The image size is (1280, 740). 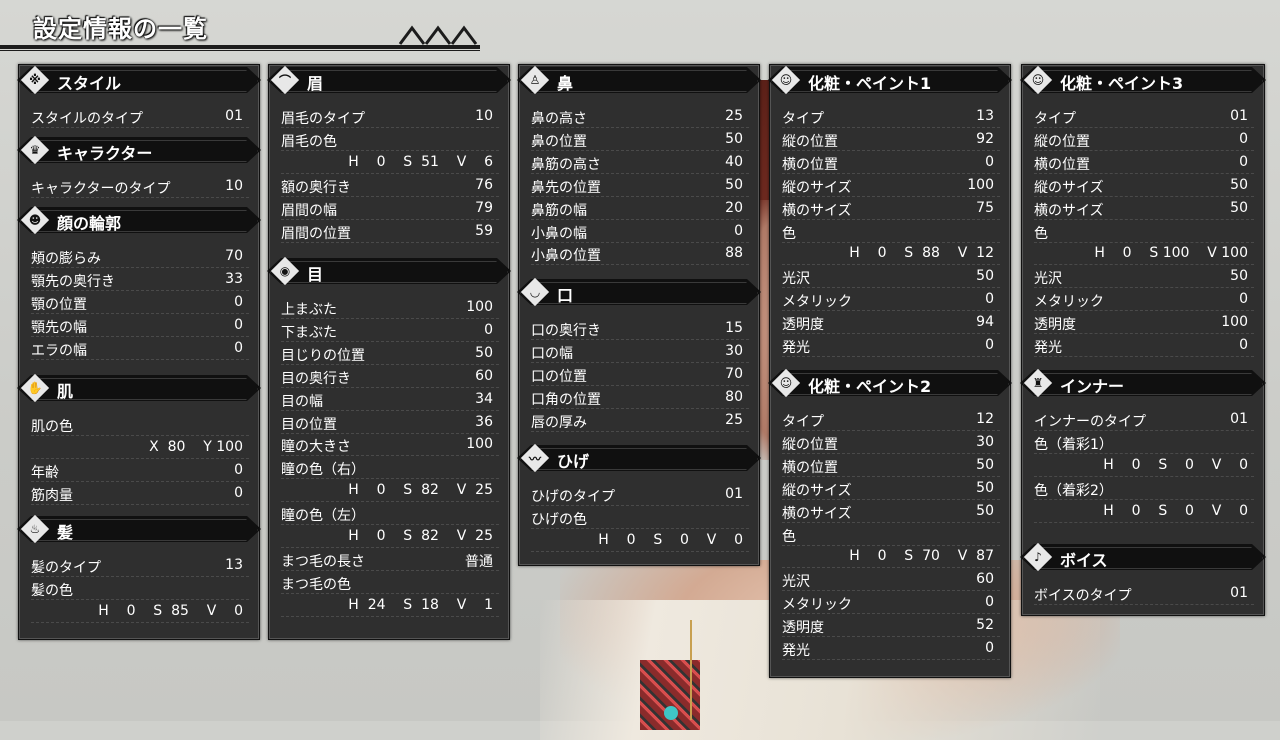 What do you see at coordinates (323, 119) in the screenshot?
I see `setting-label: 眉毛のタイプ` at bounding box center [323, 119].